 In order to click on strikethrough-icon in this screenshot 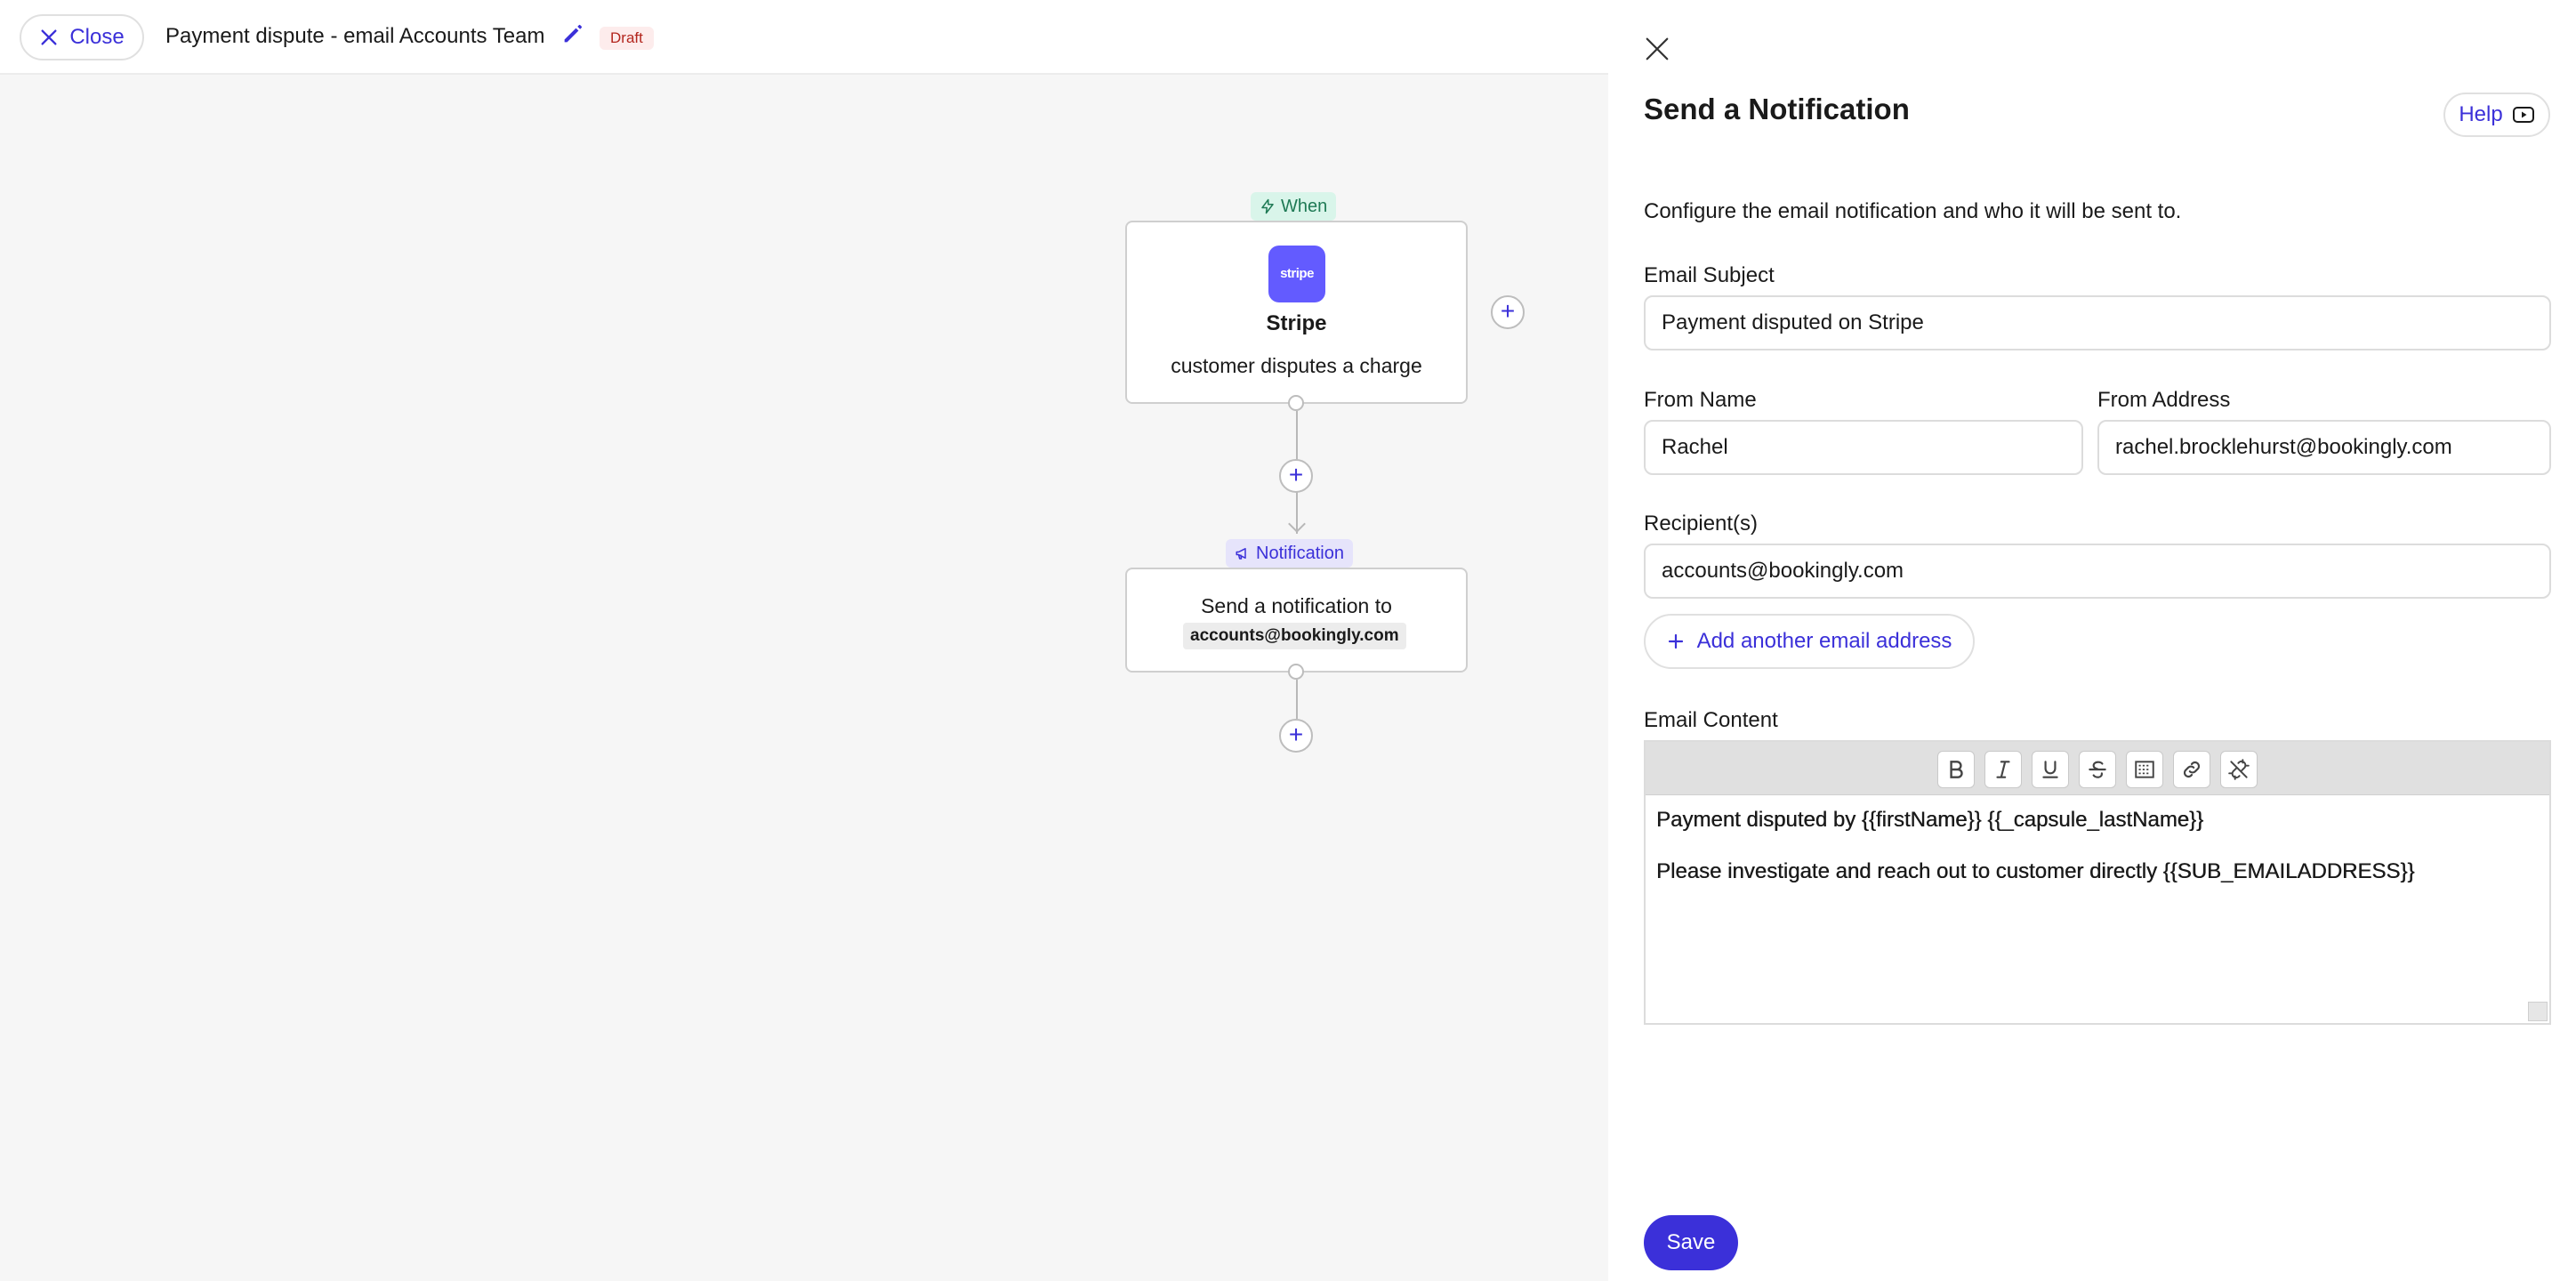, I will do `click(2097, 769)`.